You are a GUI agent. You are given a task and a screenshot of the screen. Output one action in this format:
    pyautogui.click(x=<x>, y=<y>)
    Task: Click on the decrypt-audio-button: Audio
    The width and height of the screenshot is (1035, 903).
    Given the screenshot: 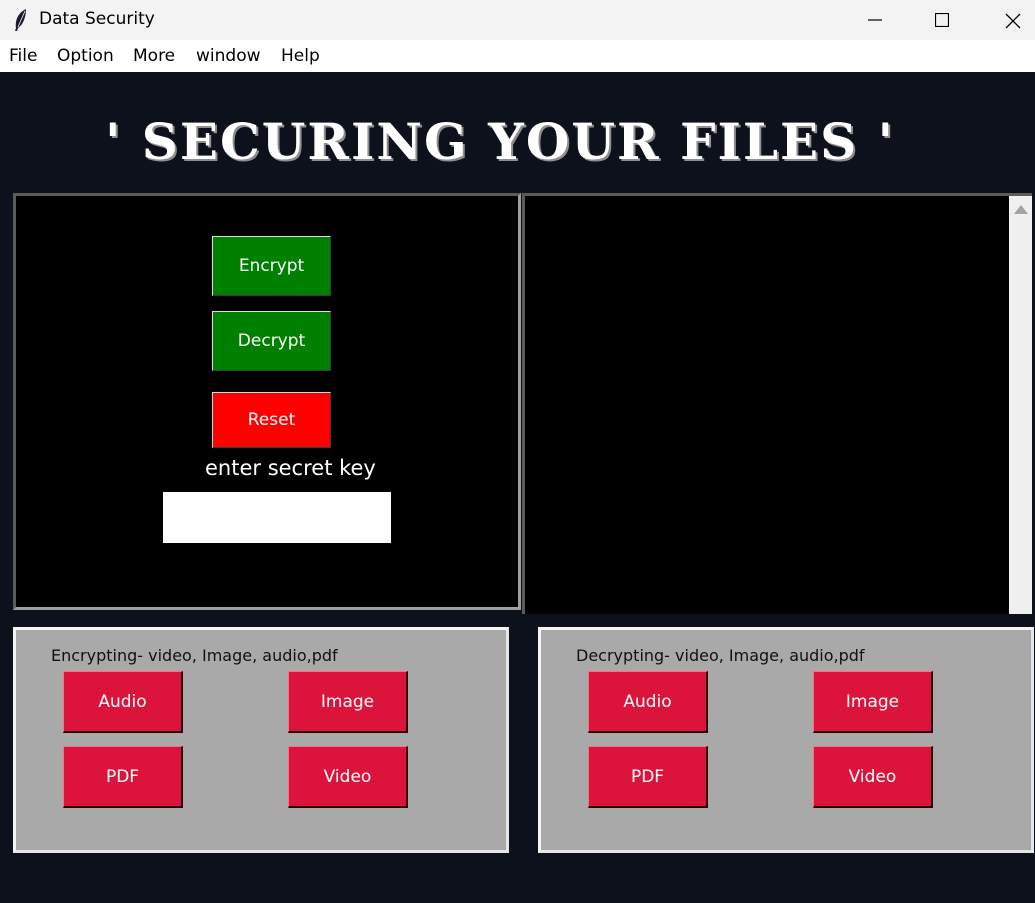 What is the action you would take?
    pyautogui.click(x=648, y=702)
    